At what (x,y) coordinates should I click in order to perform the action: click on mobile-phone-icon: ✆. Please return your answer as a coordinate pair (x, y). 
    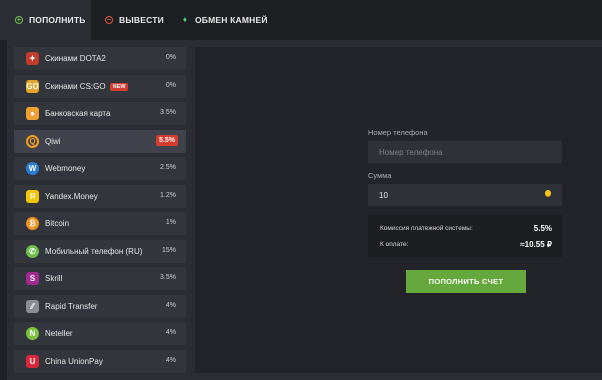
    Looking at the image, I should click on (32, 251).